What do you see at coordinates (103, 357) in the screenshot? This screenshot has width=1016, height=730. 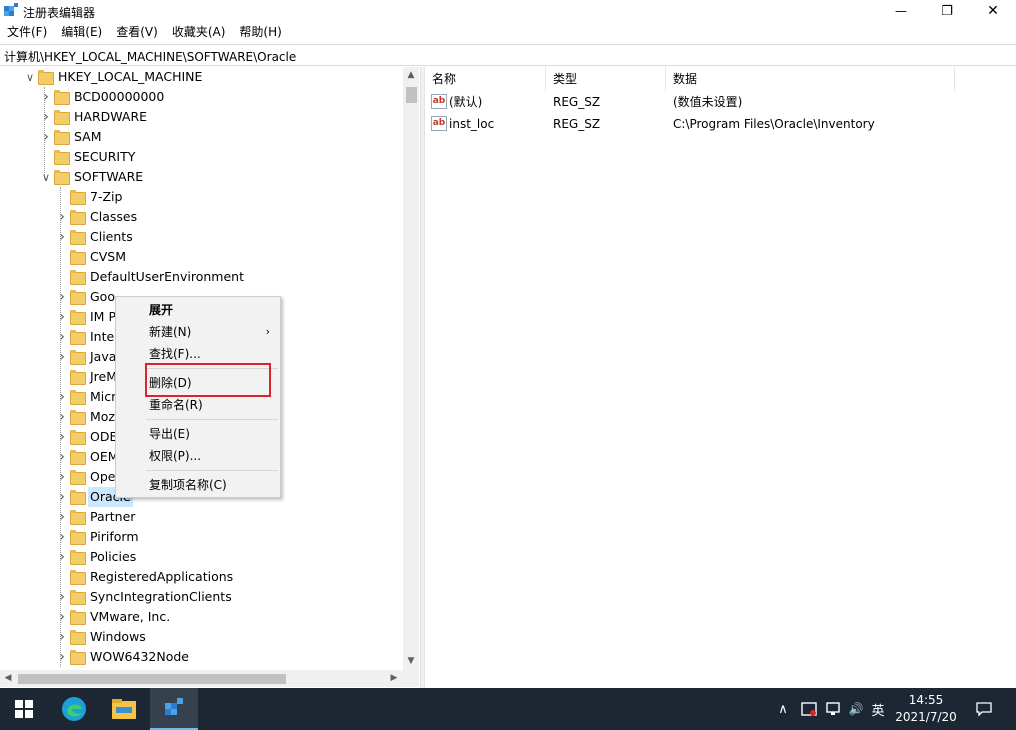 I see `tree-node-label: Java` at bounding box center [103, 357].